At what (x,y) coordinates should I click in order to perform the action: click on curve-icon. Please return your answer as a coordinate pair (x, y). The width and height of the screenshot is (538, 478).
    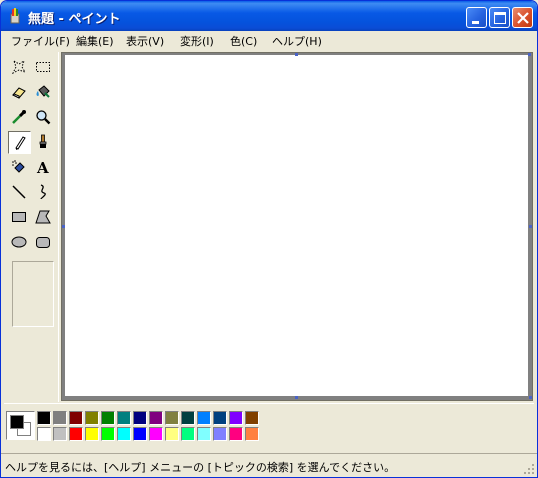
    Looking at the image, I should click on (43, 192).